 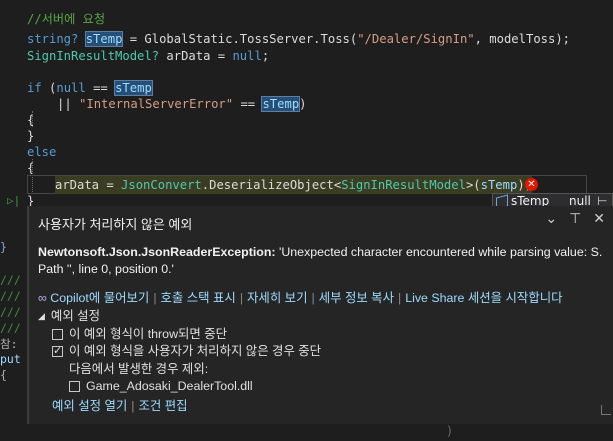 What do you see at coordinates (606, 410) in the screenshot?
I see `resize-grip-icon` at bounding box center [606, 410].